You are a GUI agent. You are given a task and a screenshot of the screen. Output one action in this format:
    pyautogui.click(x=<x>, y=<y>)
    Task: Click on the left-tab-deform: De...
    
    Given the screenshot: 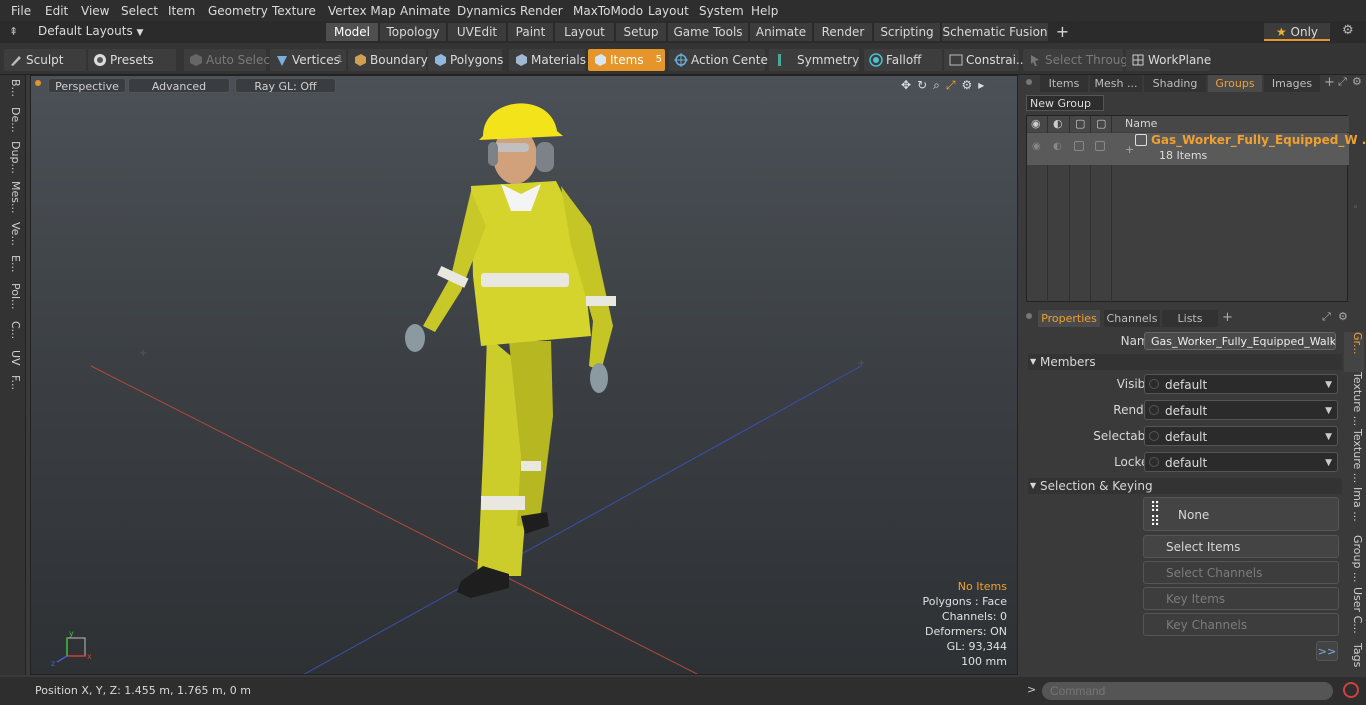 What is the action you would take?
    pyautogui.click(x=13, y=122)
    